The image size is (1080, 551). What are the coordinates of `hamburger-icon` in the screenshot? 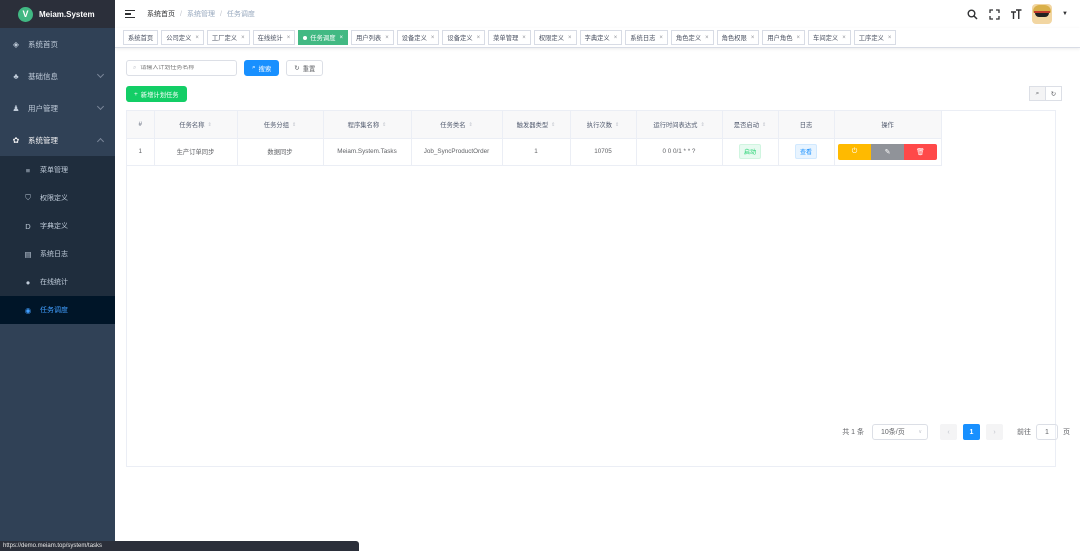 It's located at (130, 14).